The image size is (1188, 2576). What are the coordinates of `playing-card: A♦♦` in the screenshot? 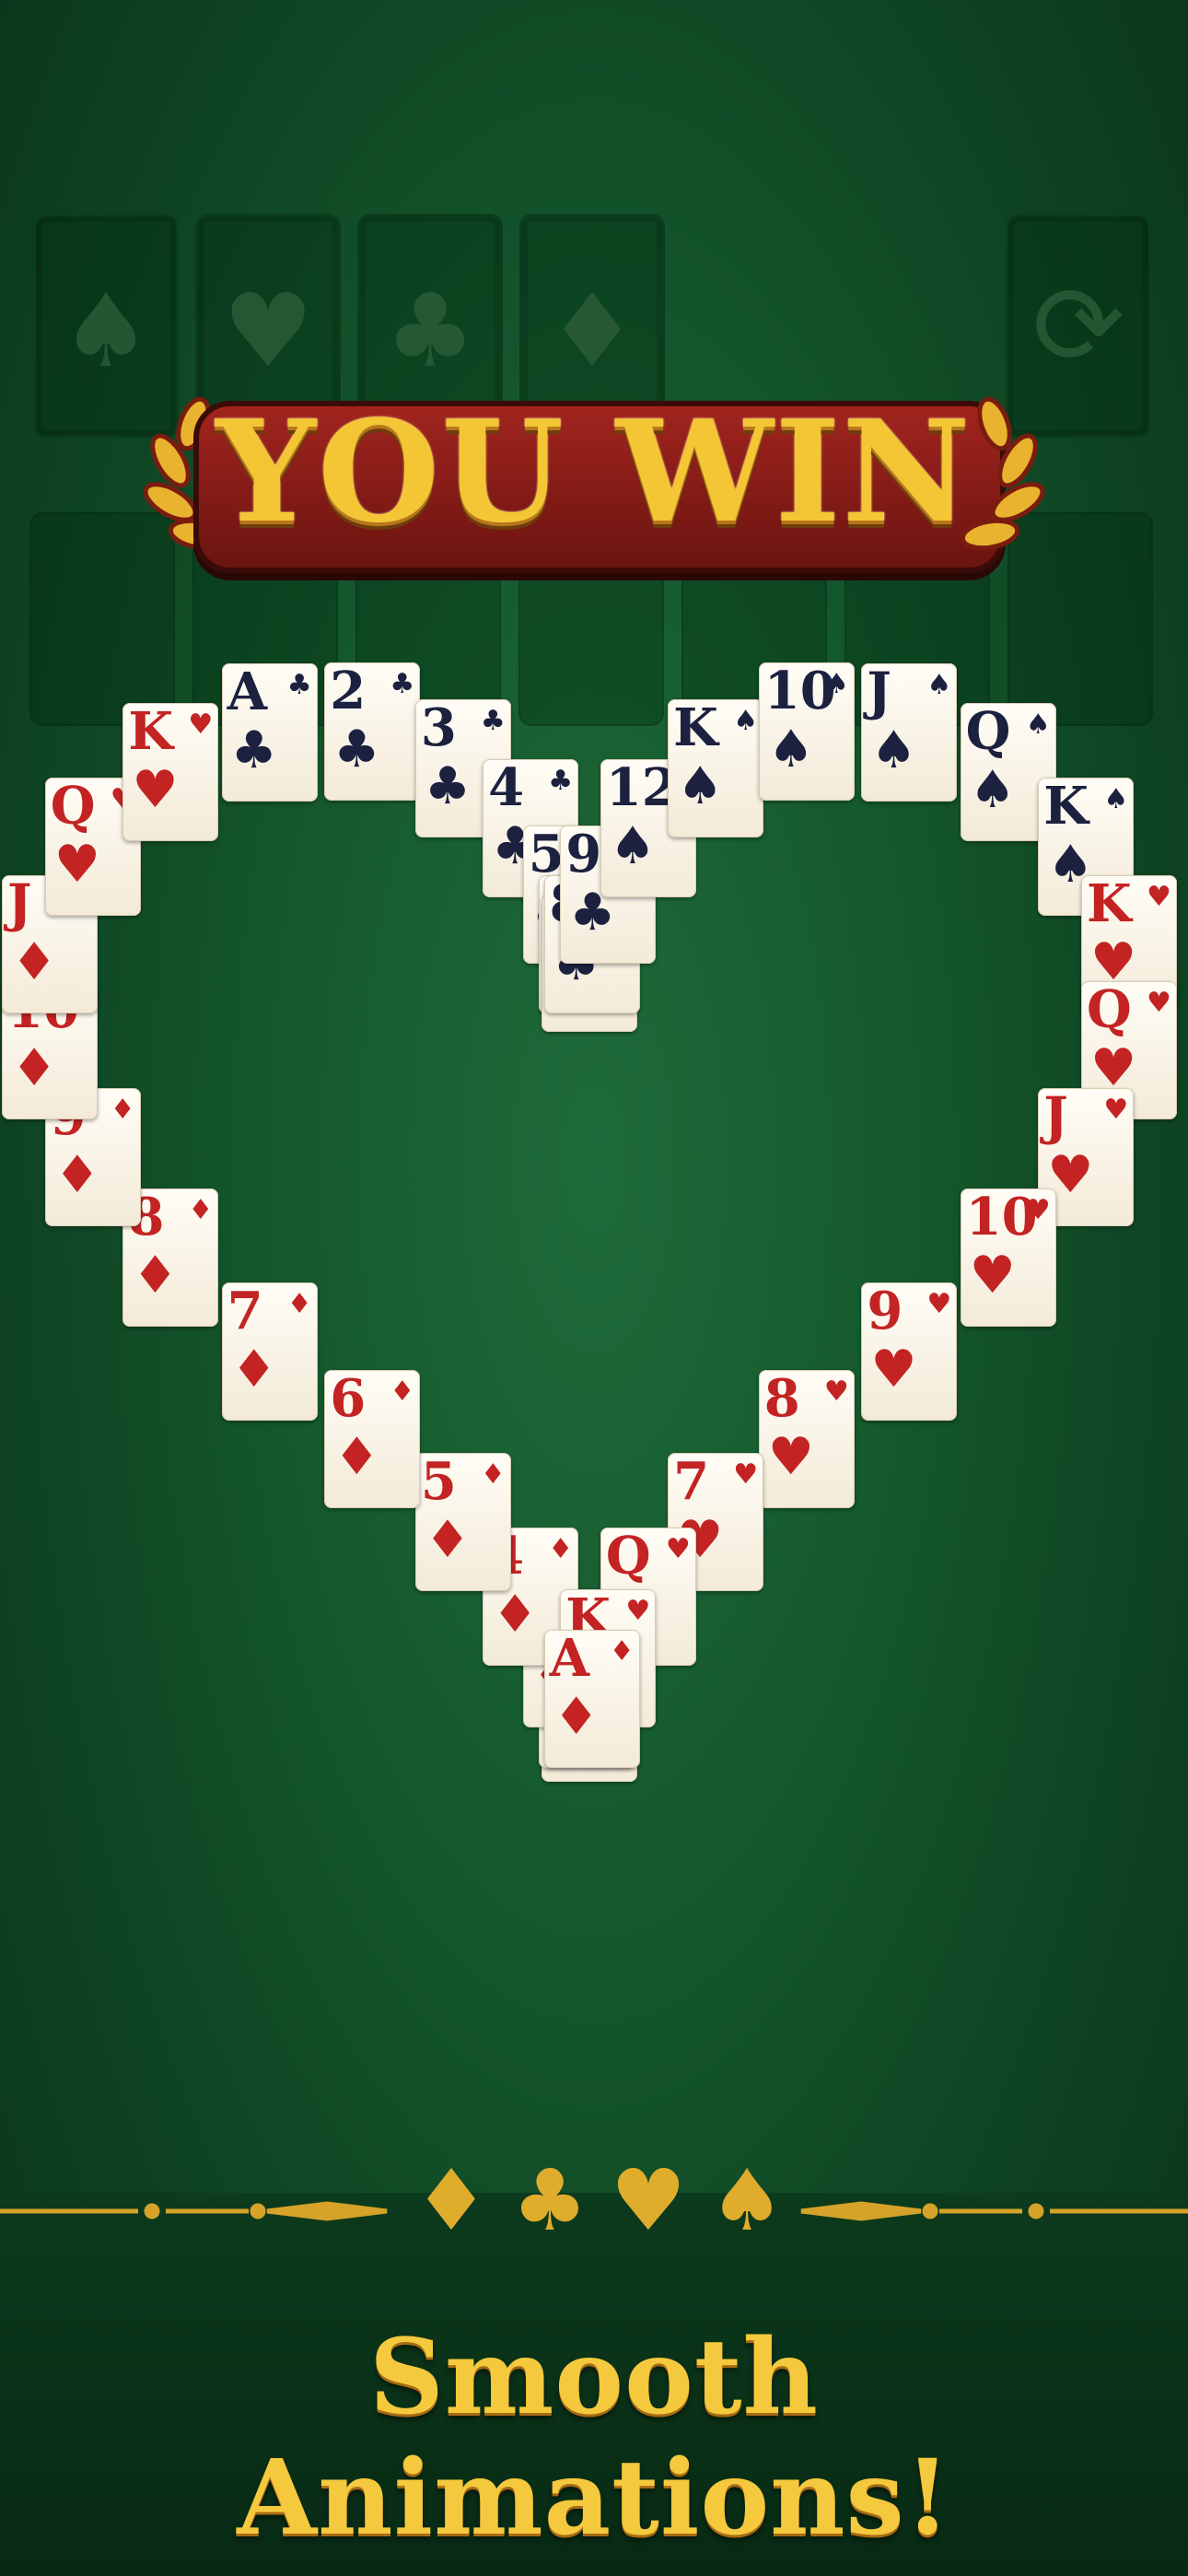 It's located at (591, 1698).